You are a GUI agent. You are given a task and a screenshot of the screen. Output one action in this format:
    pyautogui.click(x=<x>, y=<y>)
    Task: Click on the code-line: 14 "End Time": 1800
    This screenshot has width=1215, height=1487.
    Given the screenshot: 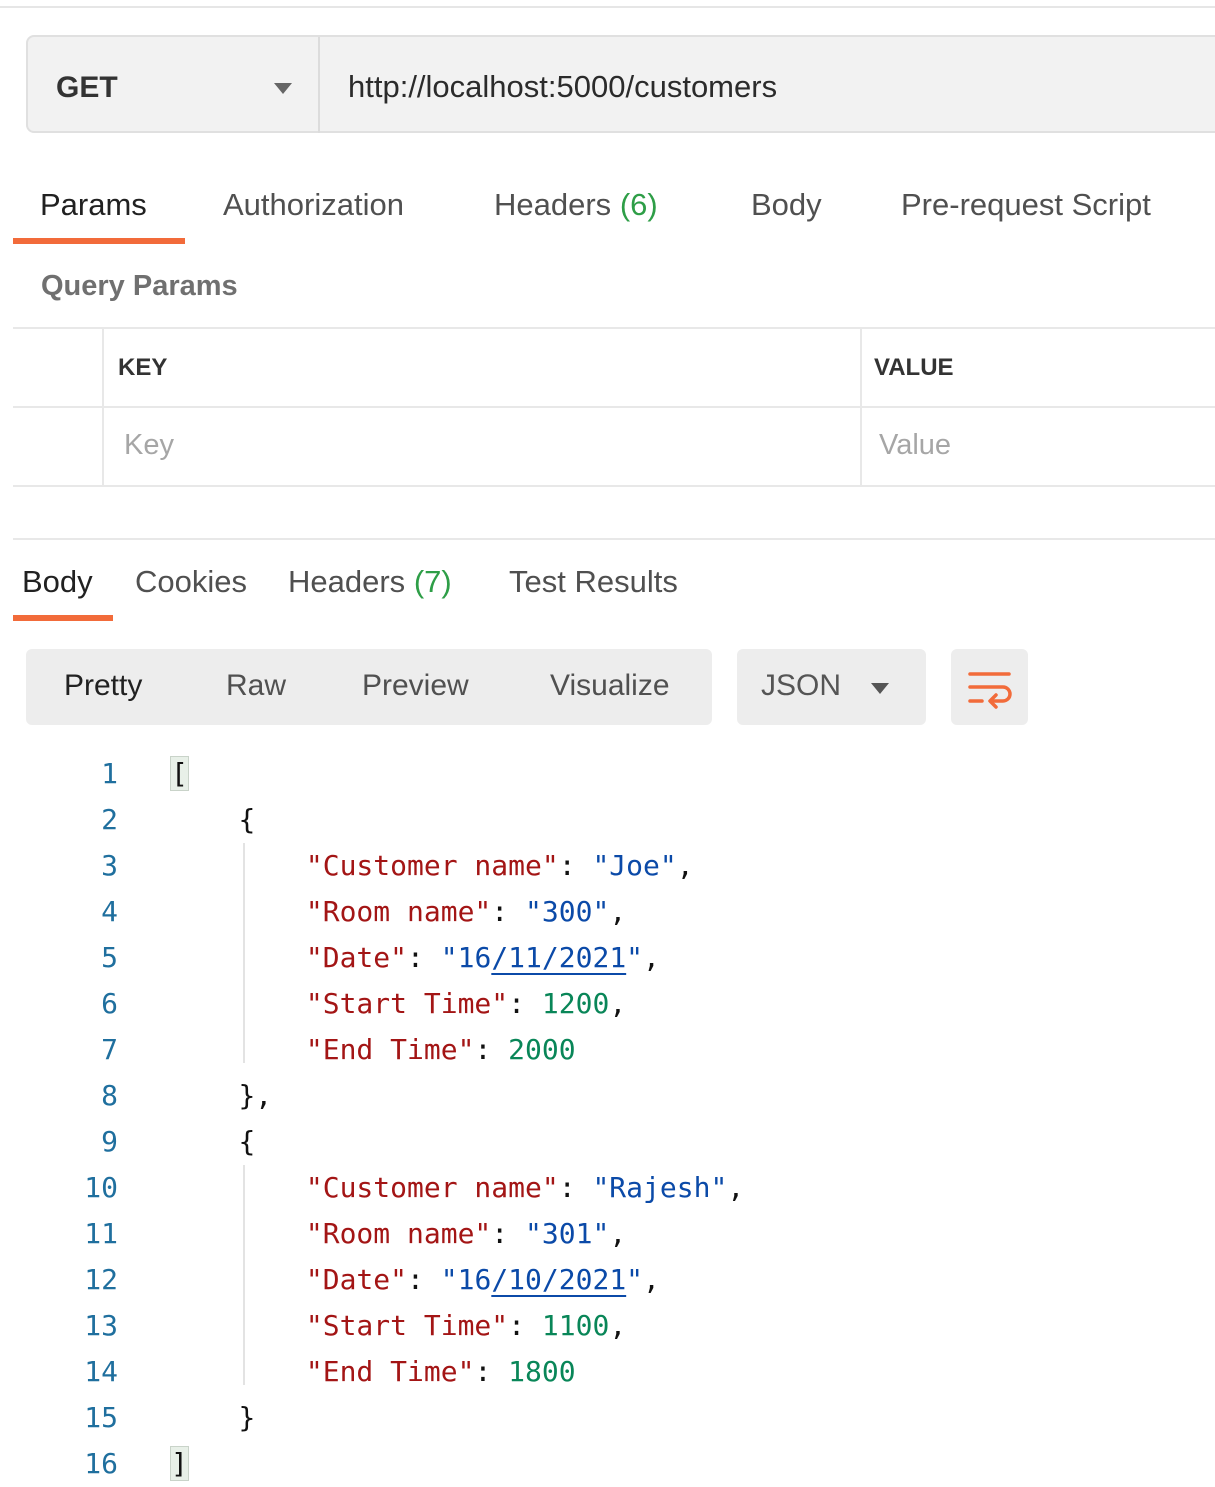 What is the action you would take?
    pyautogui.click(x=607, y=1372)
    